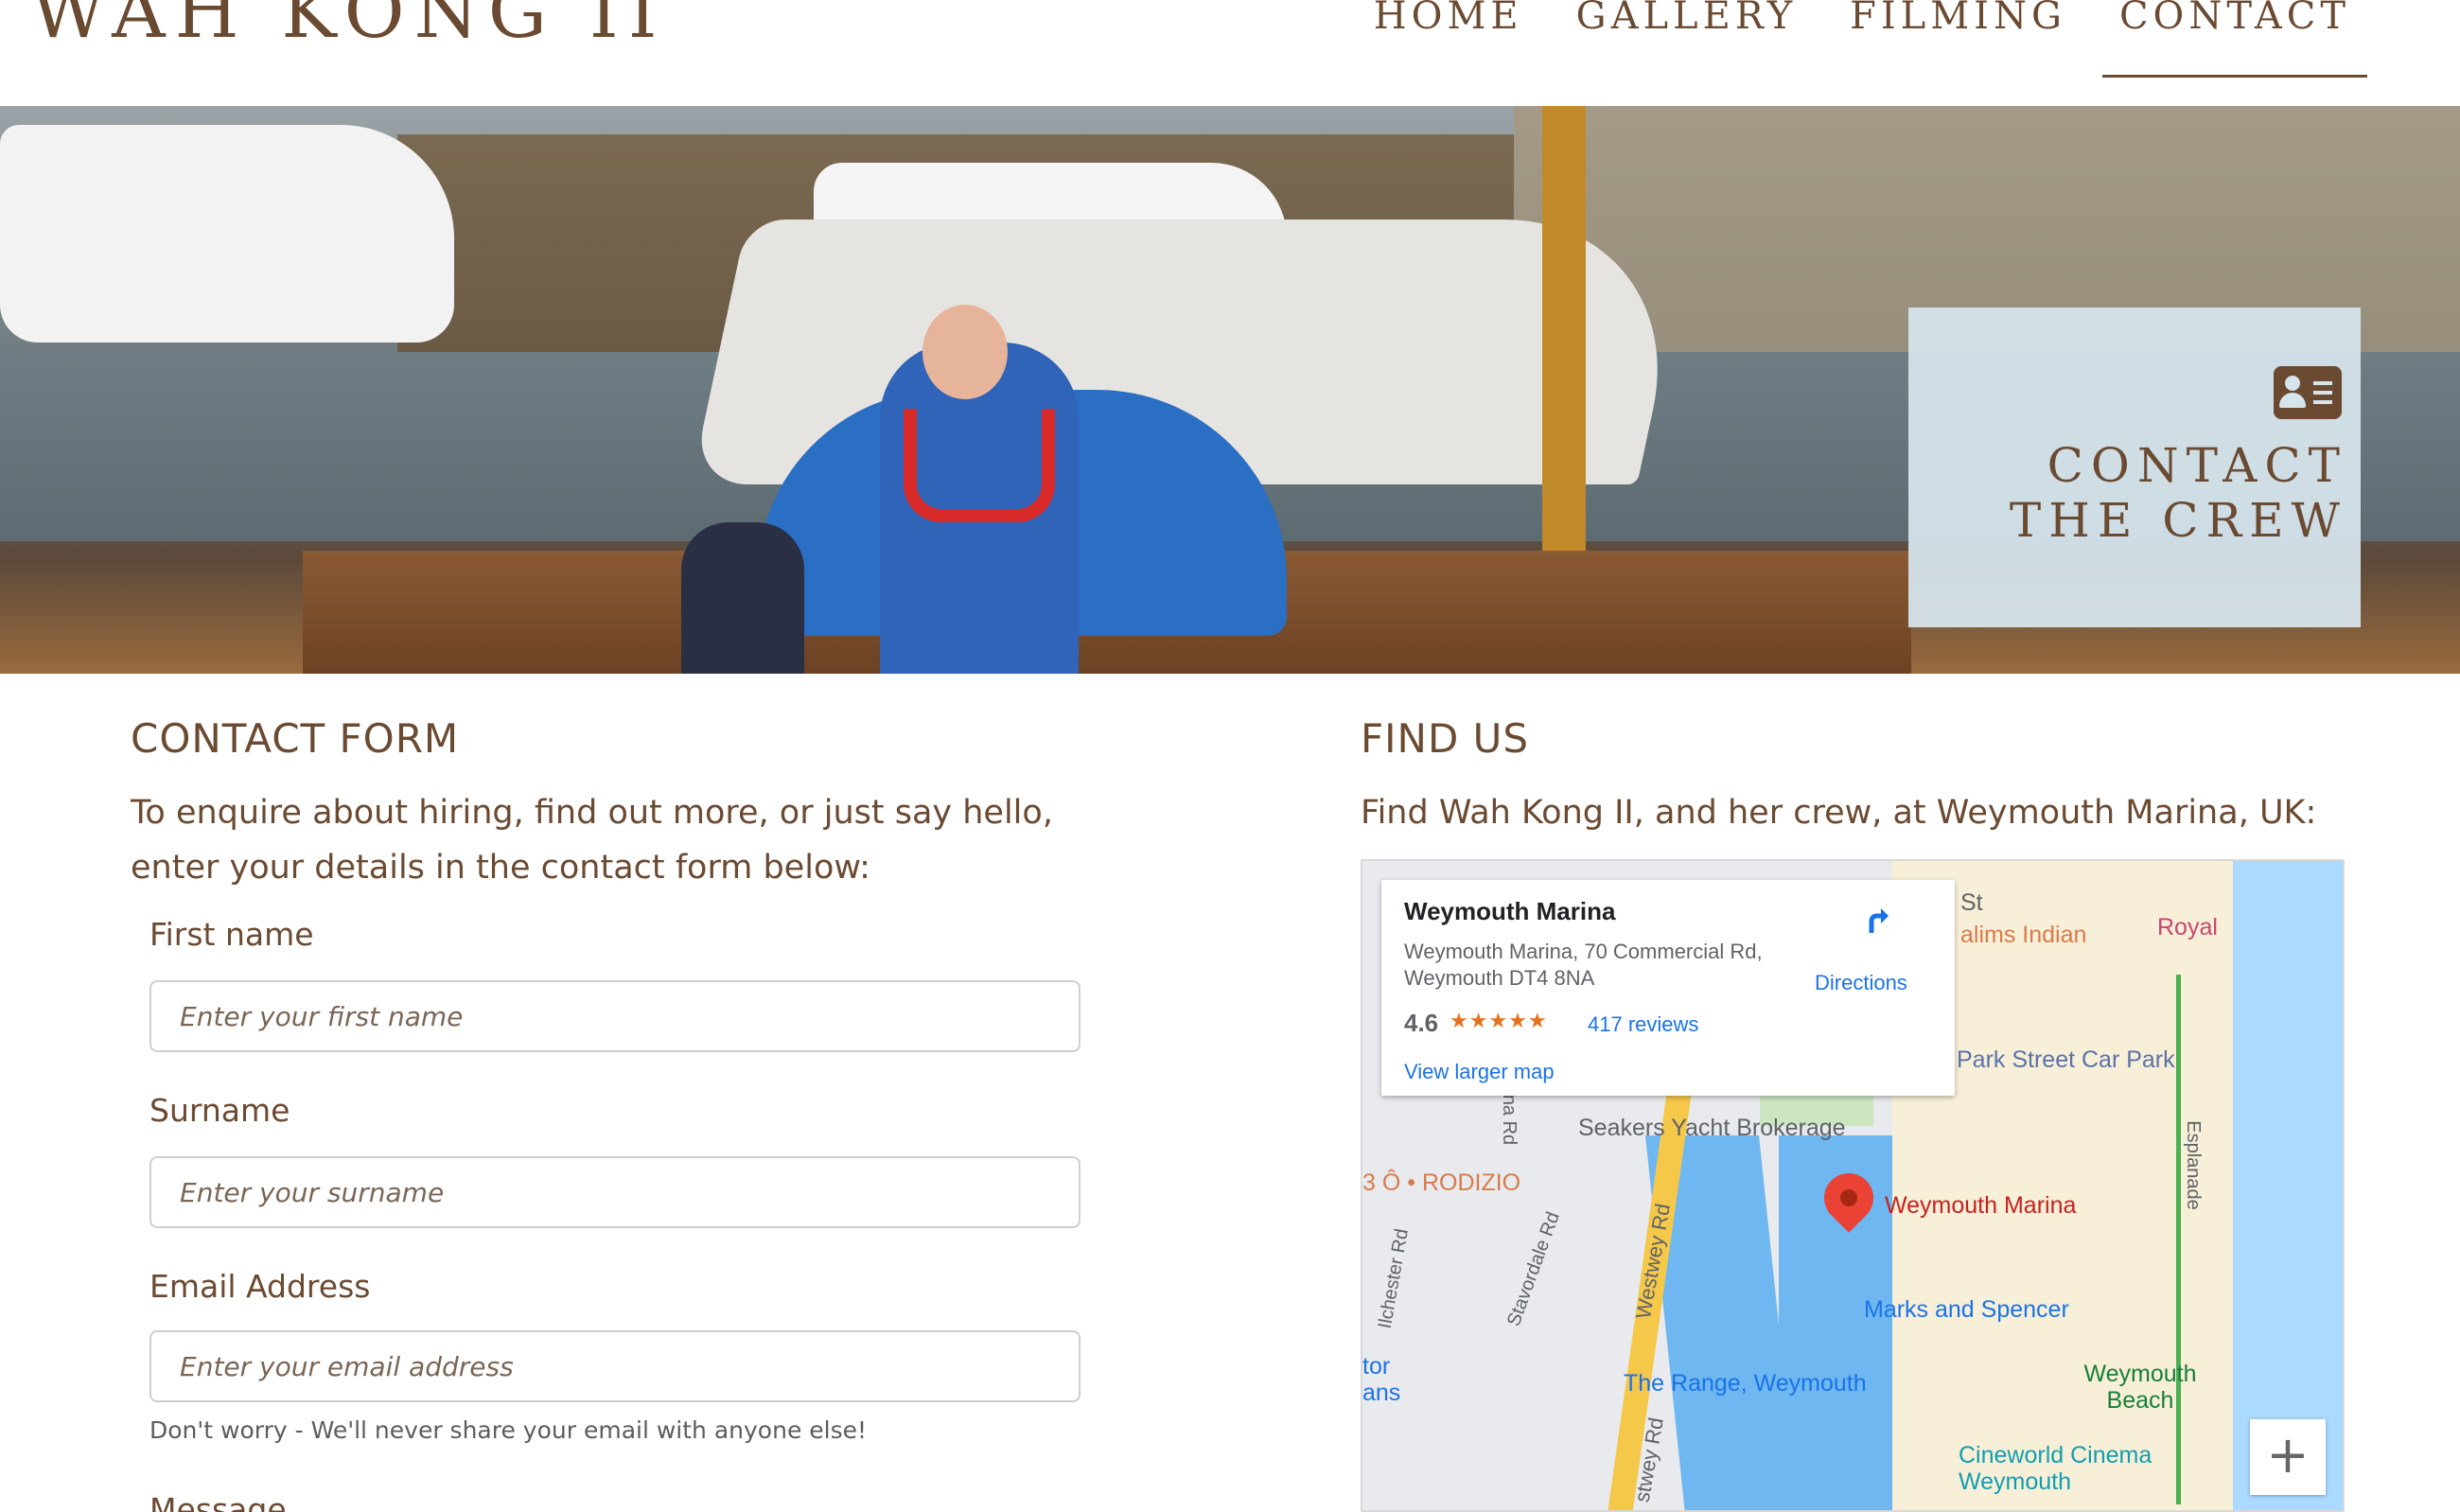  Describe the element at coordinates (1980, 1206) in the screenshot. I see `map-label-marina-pin: Weymouth Marina` at that location.